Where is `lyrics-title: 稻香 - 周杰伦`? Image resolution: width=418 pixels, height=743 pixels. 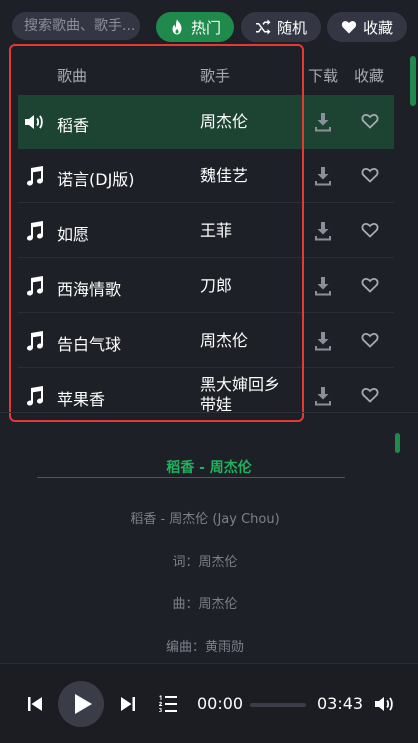 lyrics-title: 稻香 - 周杰伦 is located at coordinates (209, 468).